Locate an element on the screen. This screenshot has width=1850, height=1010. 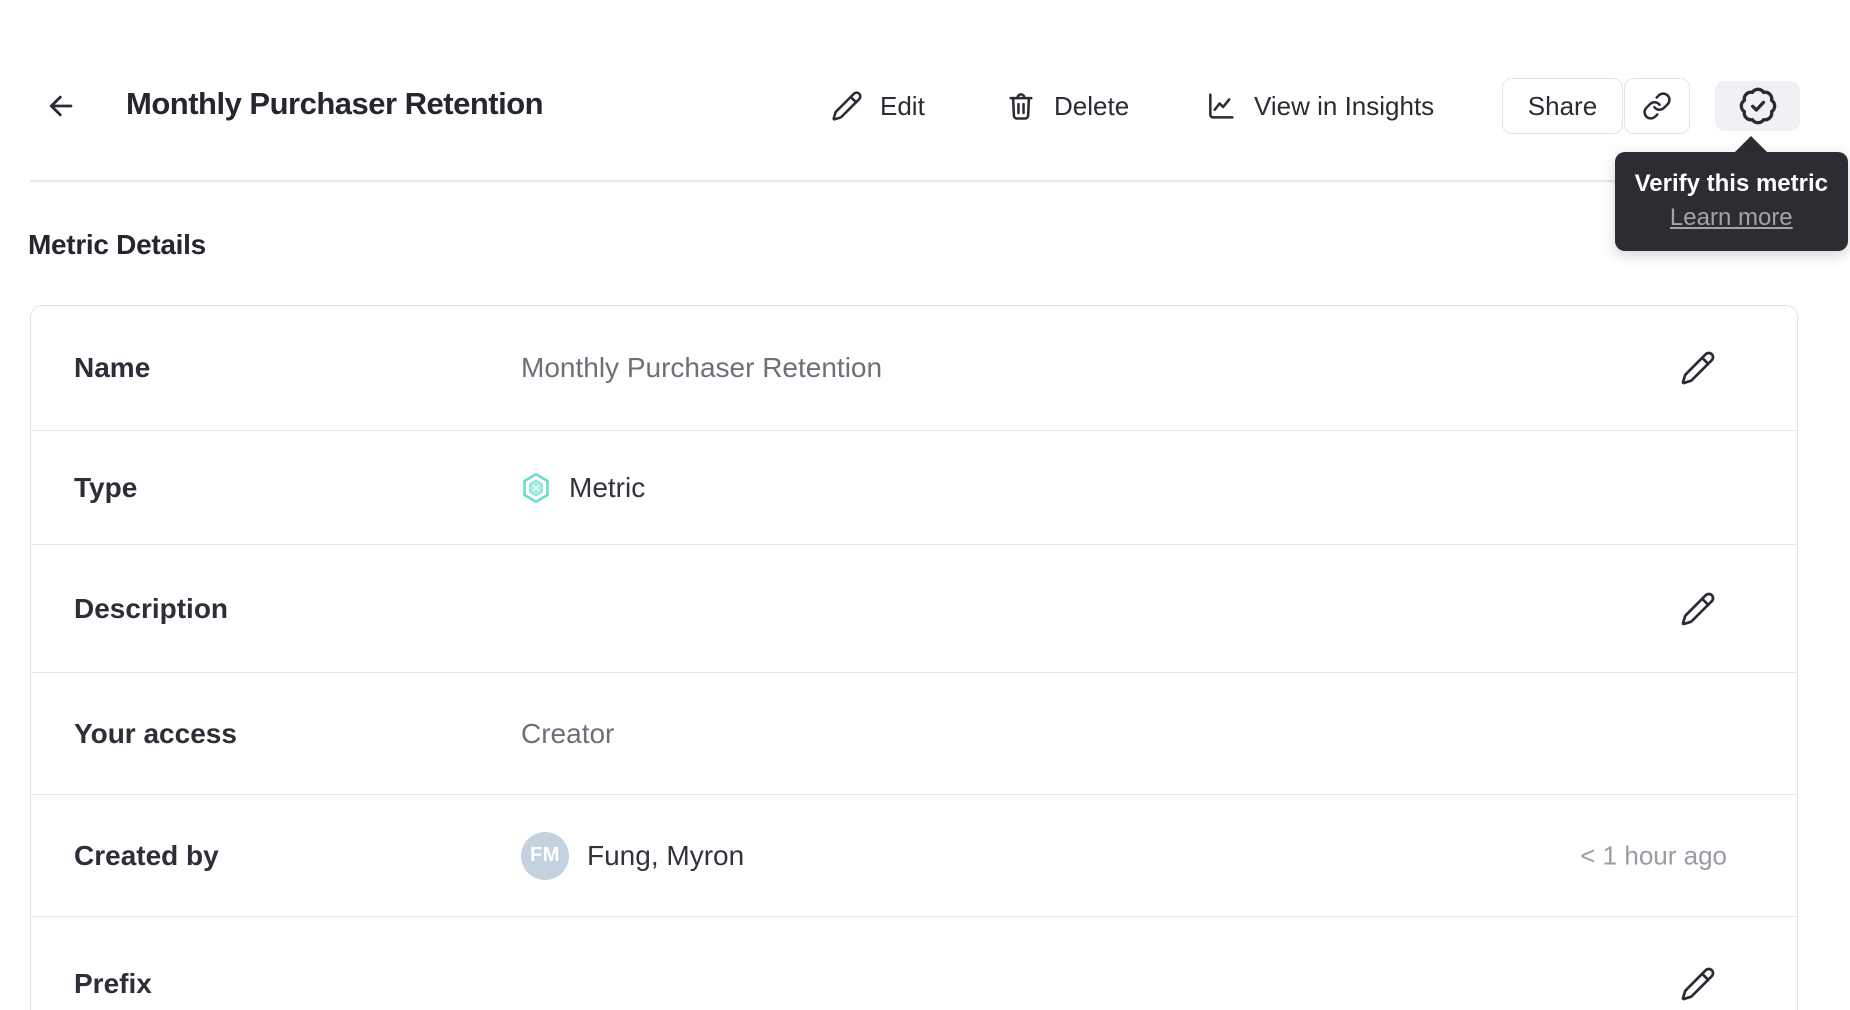
delete-button: Delete is located at coordinates (1067, 106).